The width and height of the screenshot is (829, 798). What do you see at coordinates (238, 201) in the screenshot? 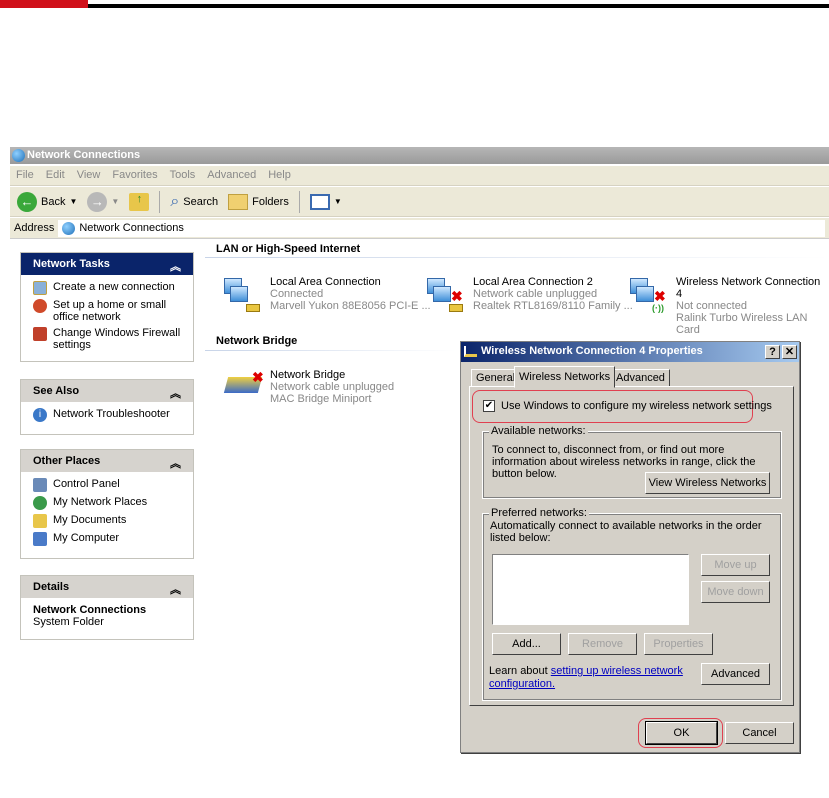
I see `folders-icon` at bounding box center [238, 201].